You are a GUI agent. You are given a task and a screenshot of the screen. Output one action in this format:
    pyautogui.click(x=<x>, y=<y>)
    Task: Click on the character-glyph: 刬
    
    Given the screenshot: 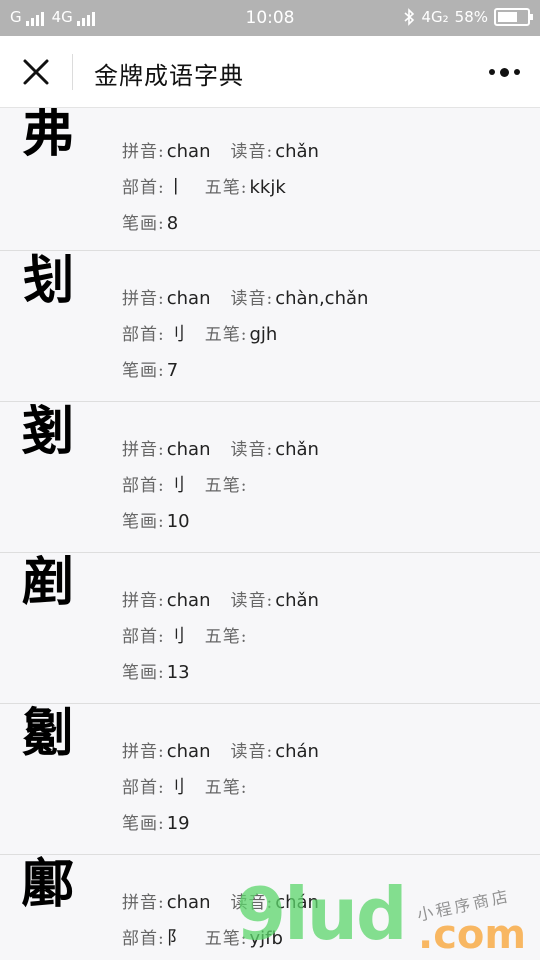 What is the action you would take?
    pyautogui.click(x=48, y=281)
    